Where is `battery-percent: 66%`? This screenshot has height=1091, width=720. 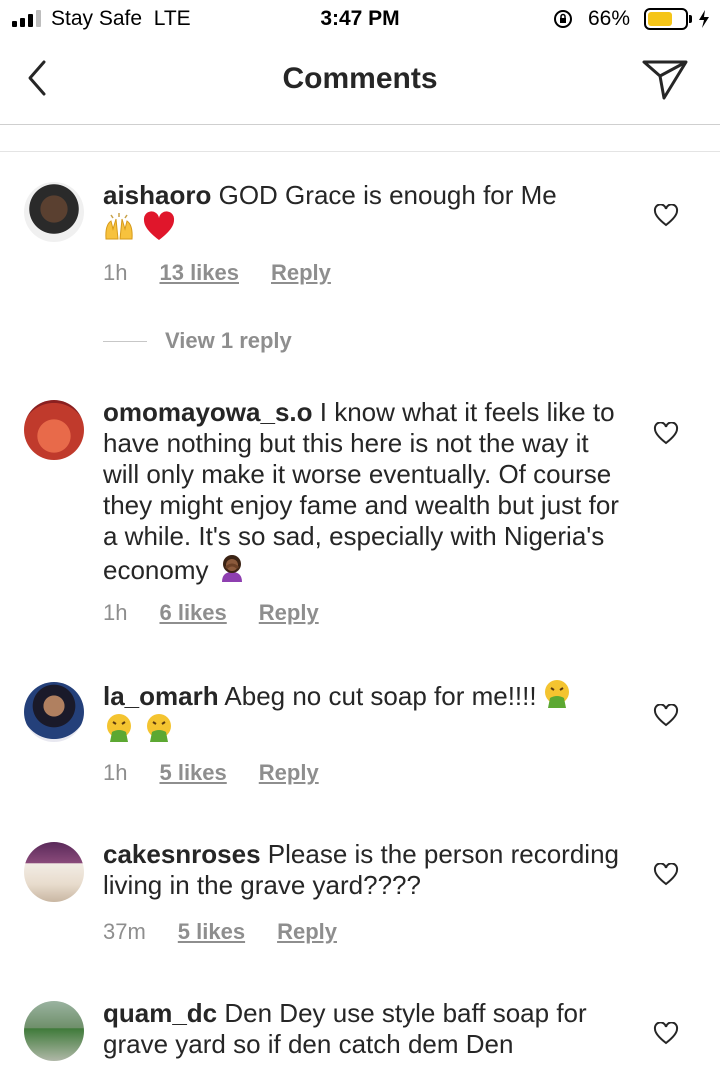
battery-percent: 66% is located at coordinates (609, 18).